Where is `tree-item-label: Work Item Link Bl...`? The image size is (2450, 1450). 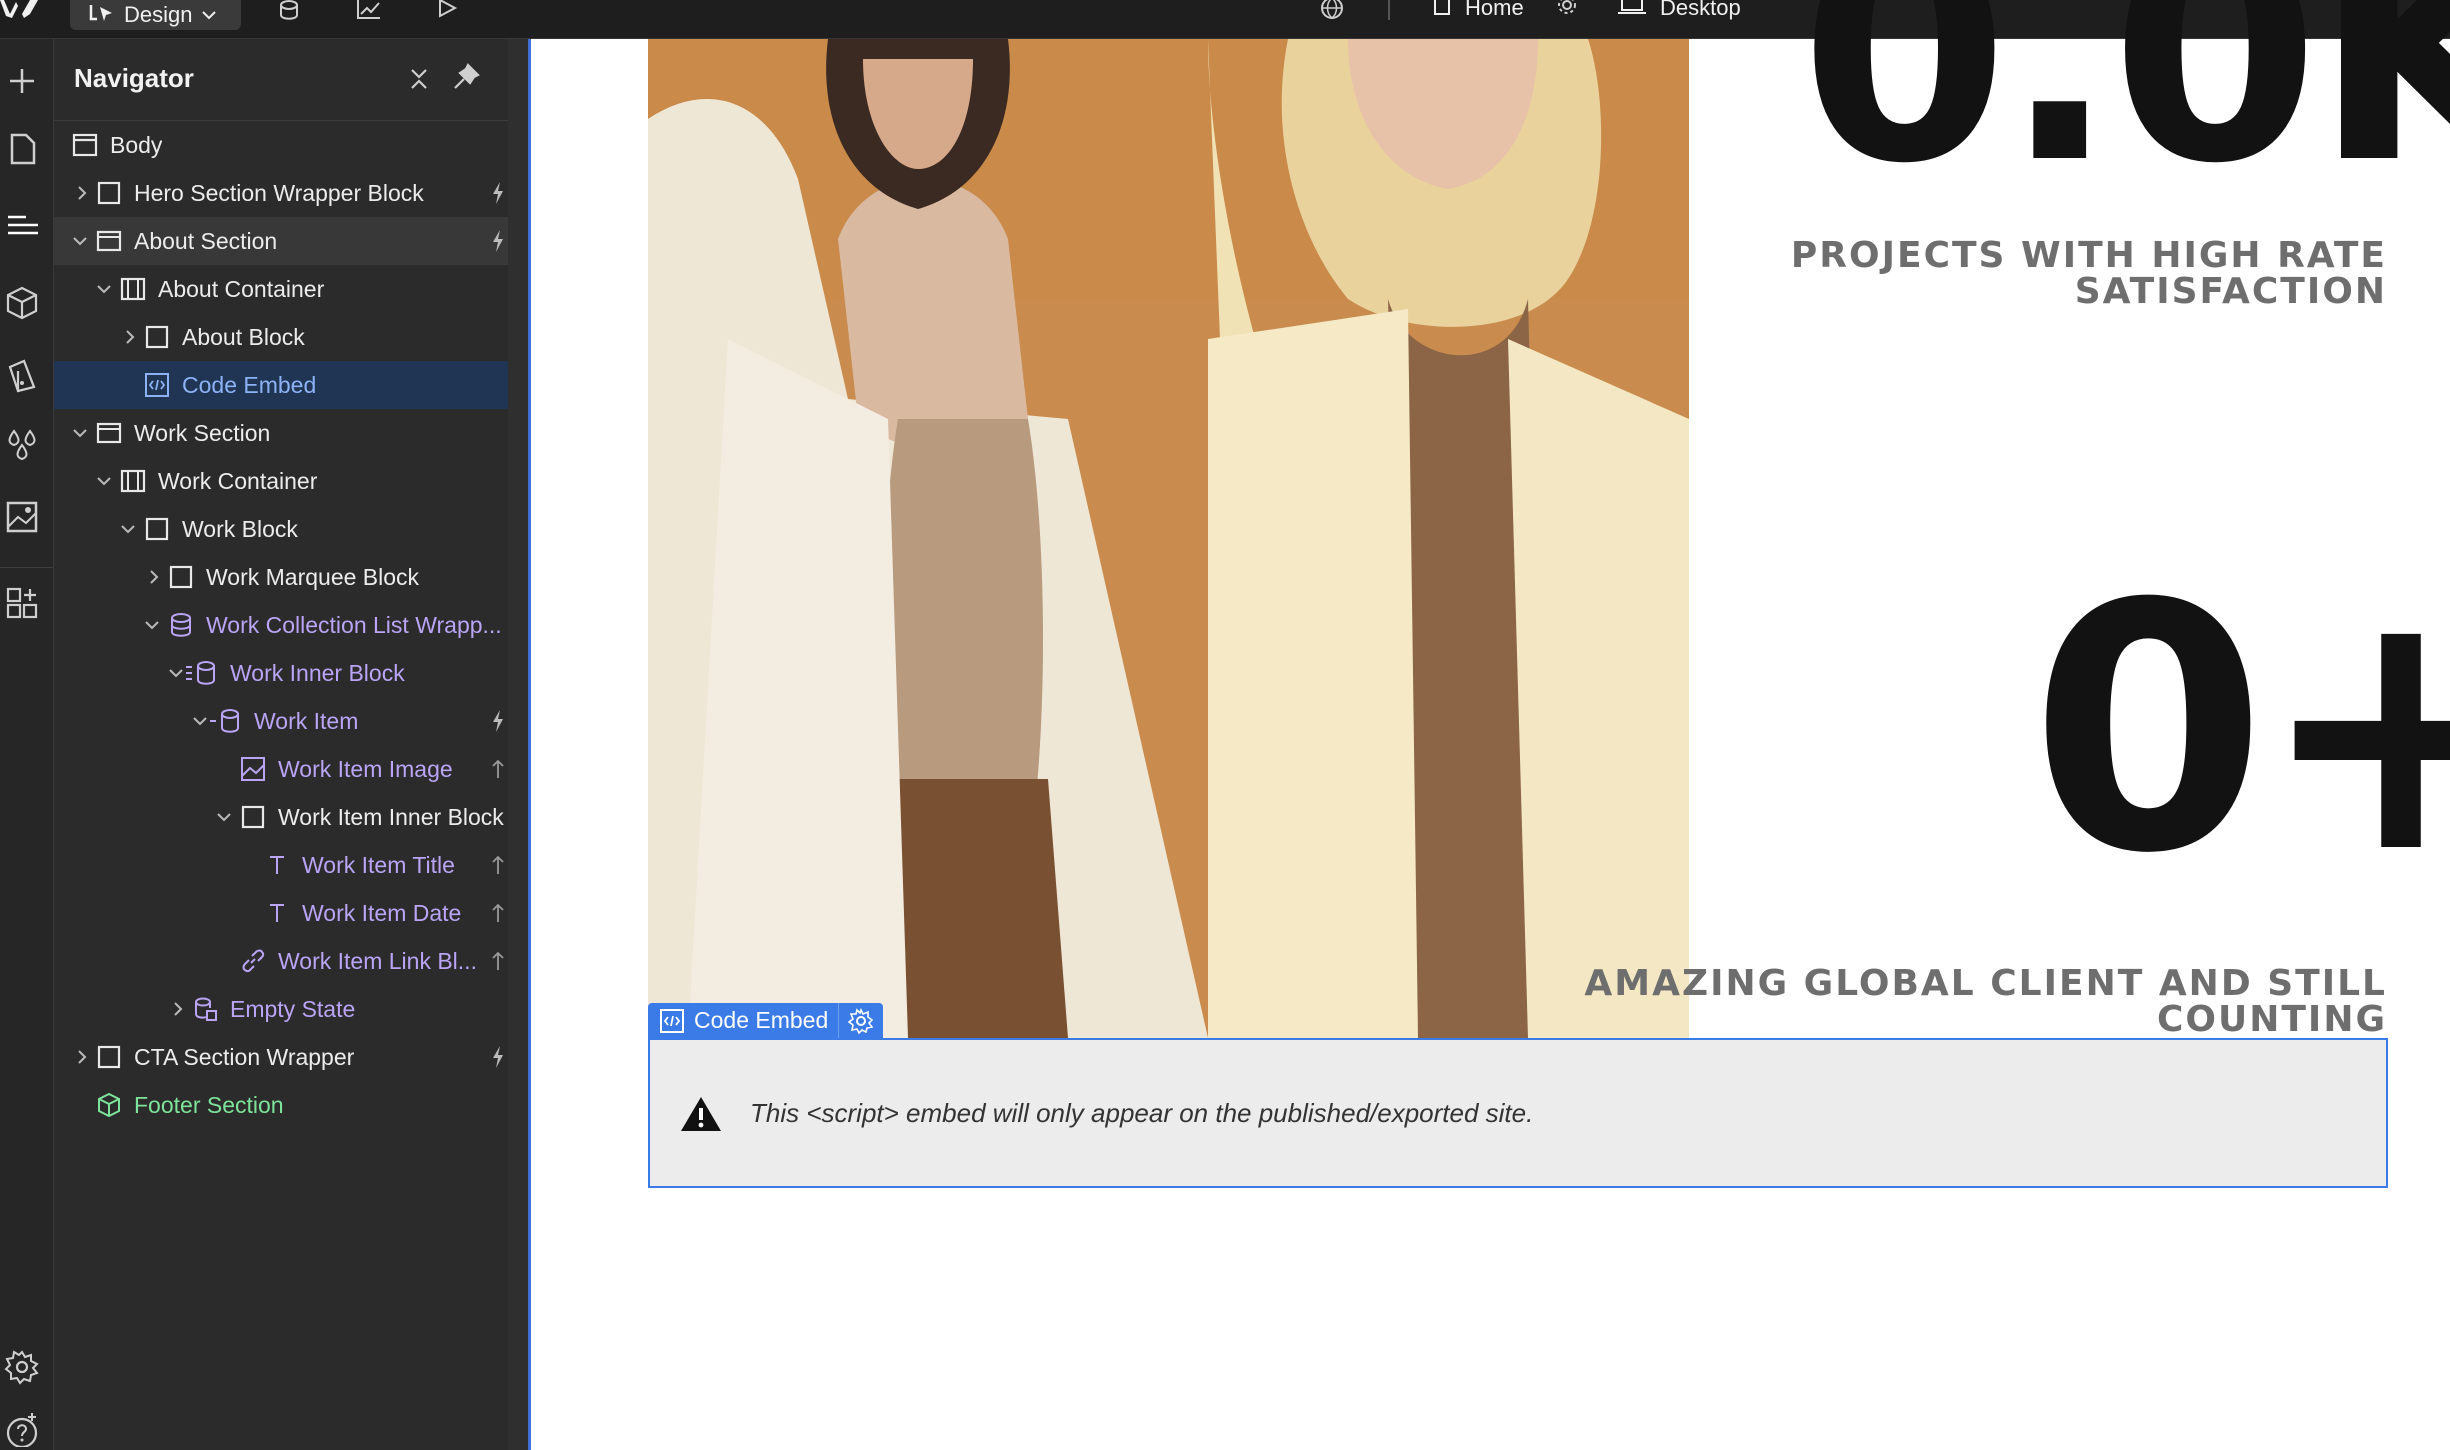
tree-item-label: Work Item Link Bl... is located at coordinates (377, 960).